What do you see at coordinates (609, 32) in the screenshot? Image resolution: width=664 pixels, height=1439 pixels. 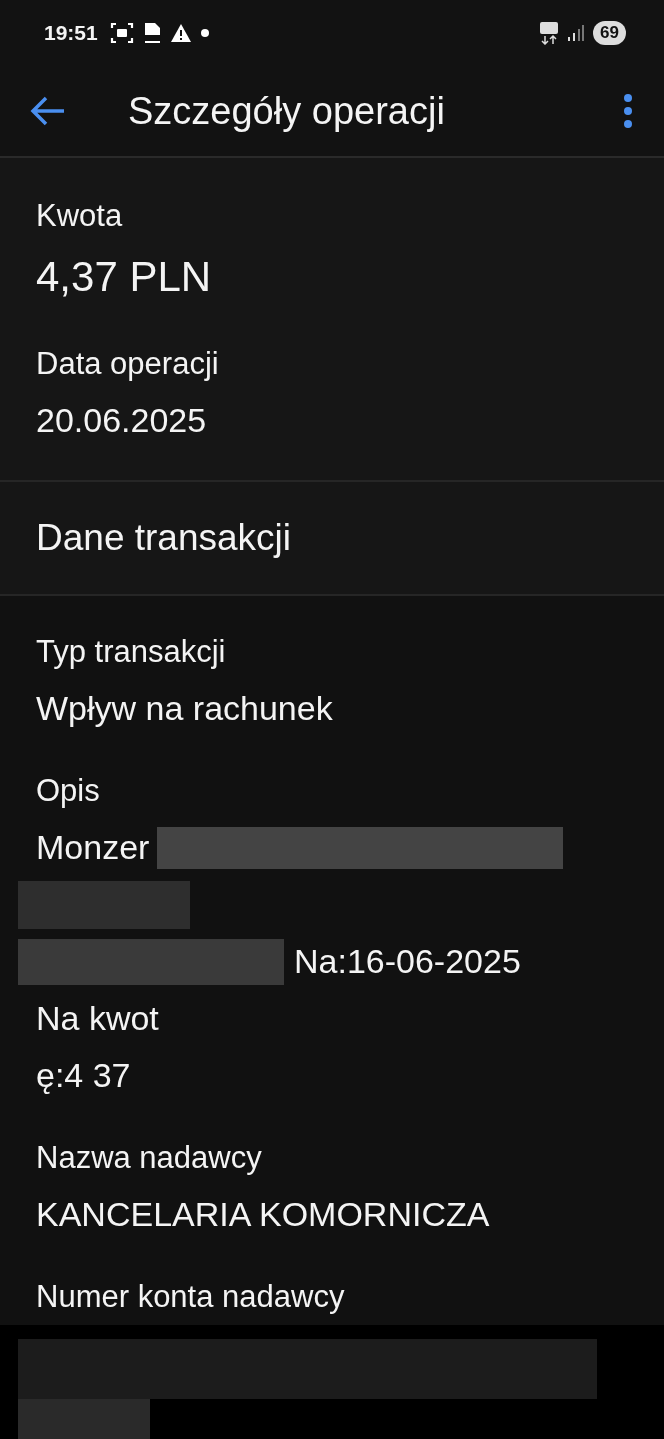 I see `battery-level: 69` at bounding box center [609, 32].